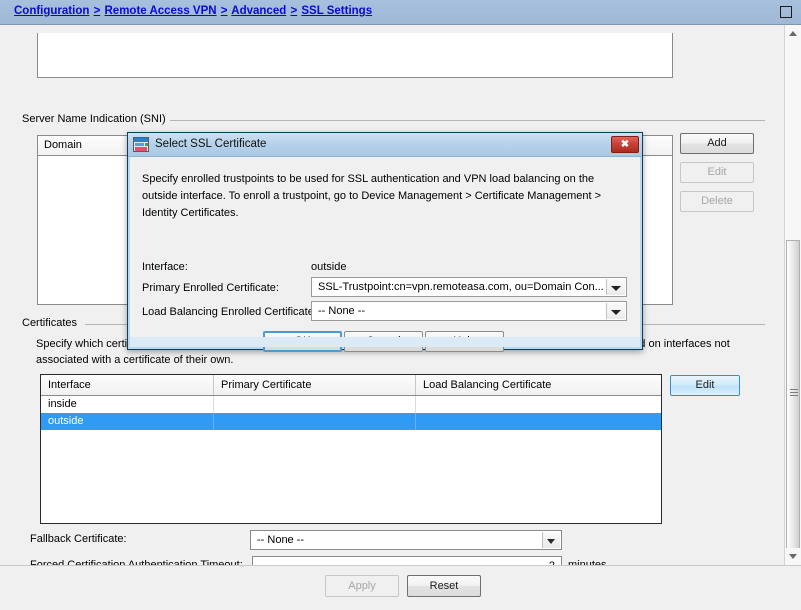 The width and height of the screenshot is (801, 610). I want to click on sni-add-button: Add, so click(717, 143).